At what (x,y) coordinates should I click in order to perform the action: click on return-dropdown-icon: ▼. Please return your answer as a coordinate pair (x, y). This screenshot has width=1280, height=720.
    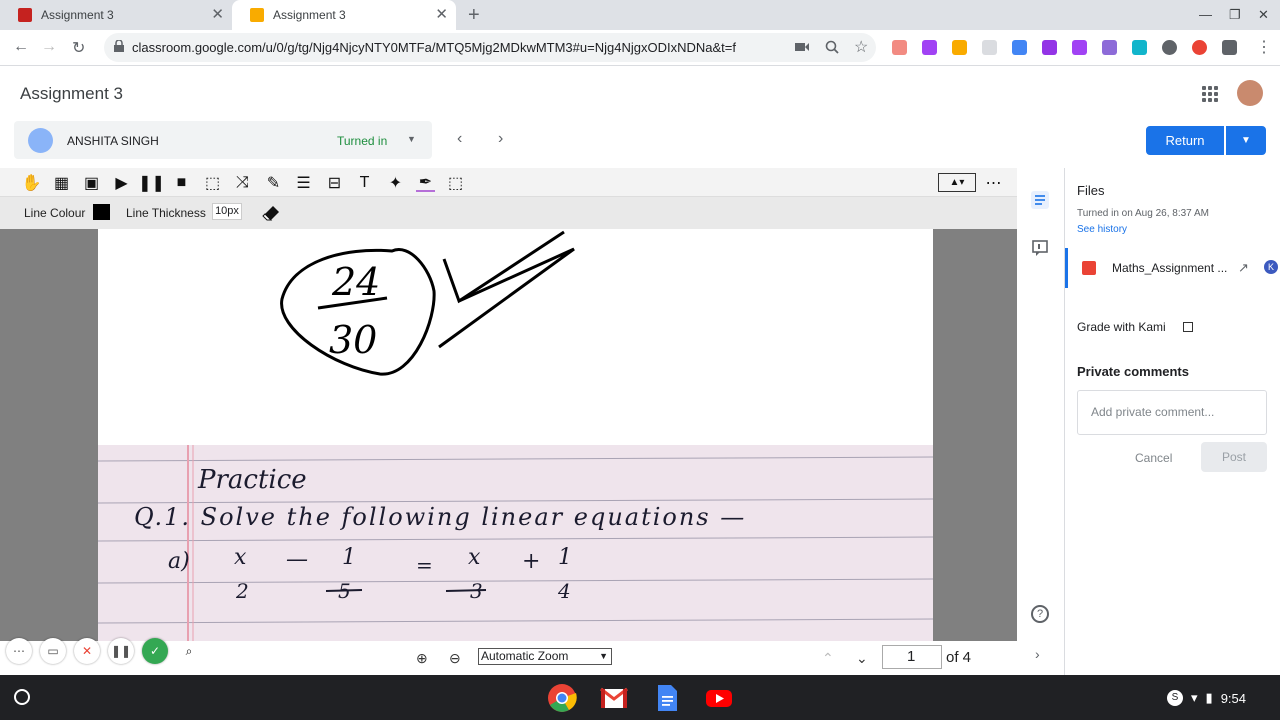
    Looking at the image, I should click on (1246, 140).